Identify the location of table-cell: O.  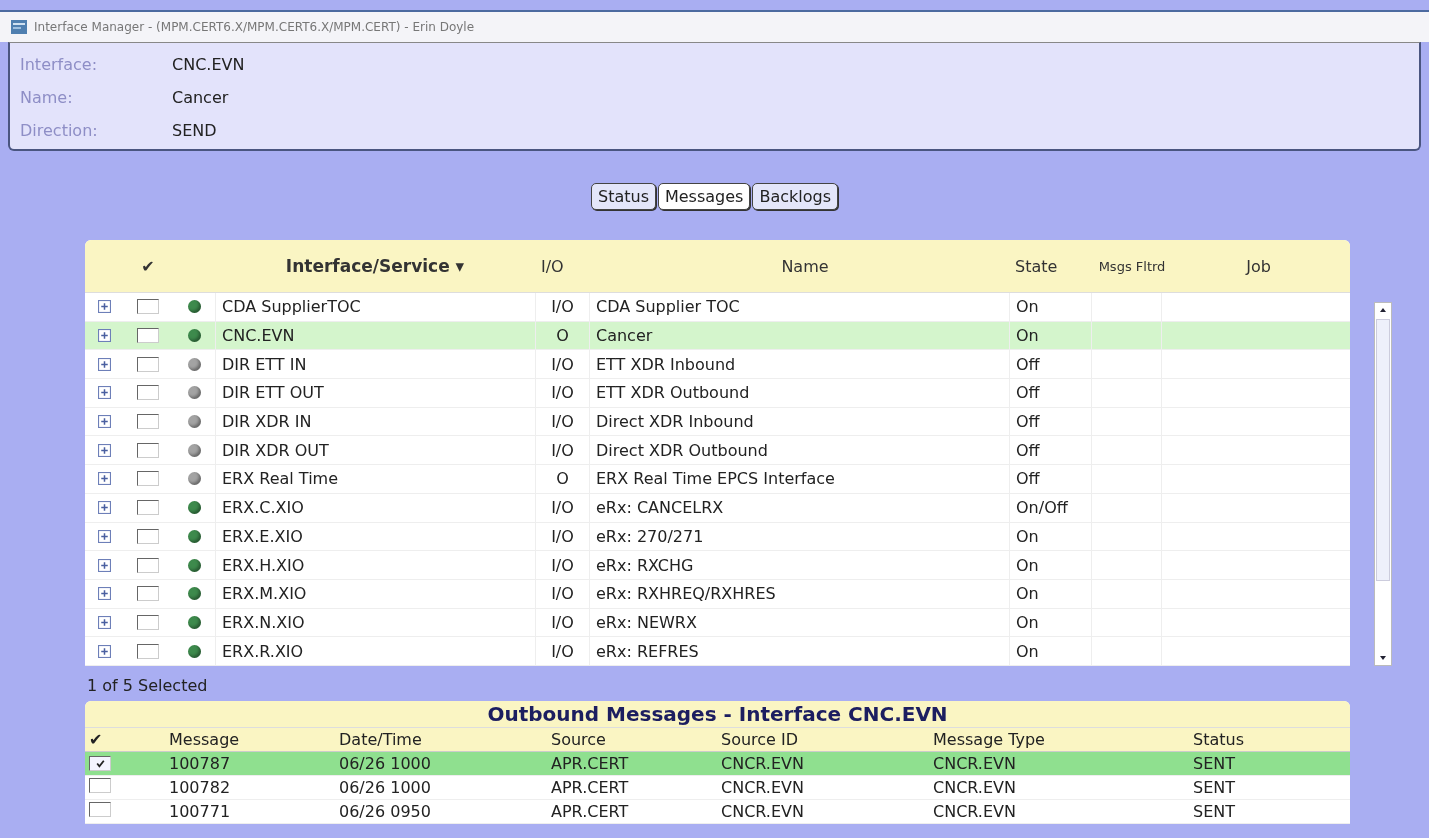
(562, 336).